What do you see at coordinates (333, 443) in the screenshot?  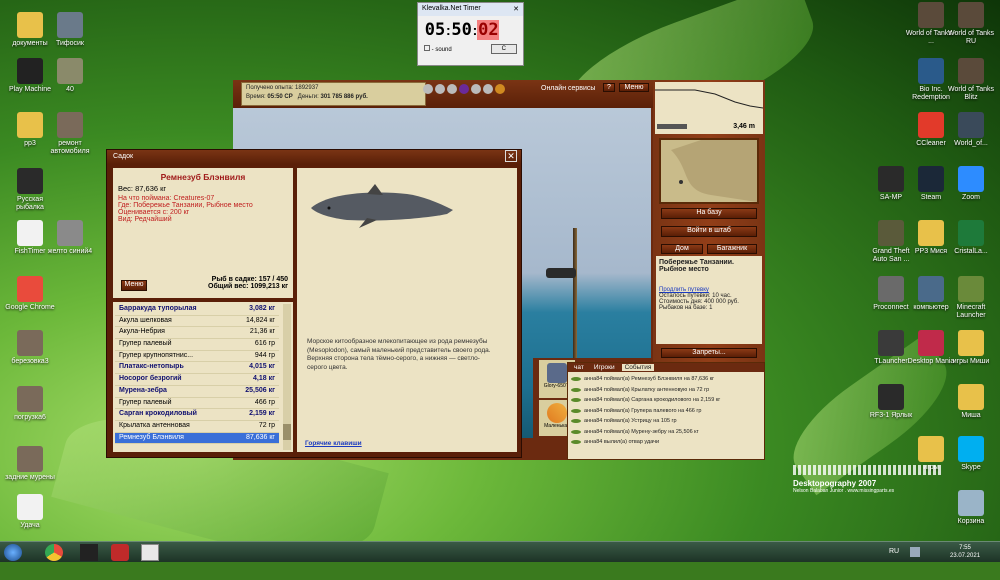 I see `hotkeys-link: Горячие клавиши` at bounding box center [333, 443].